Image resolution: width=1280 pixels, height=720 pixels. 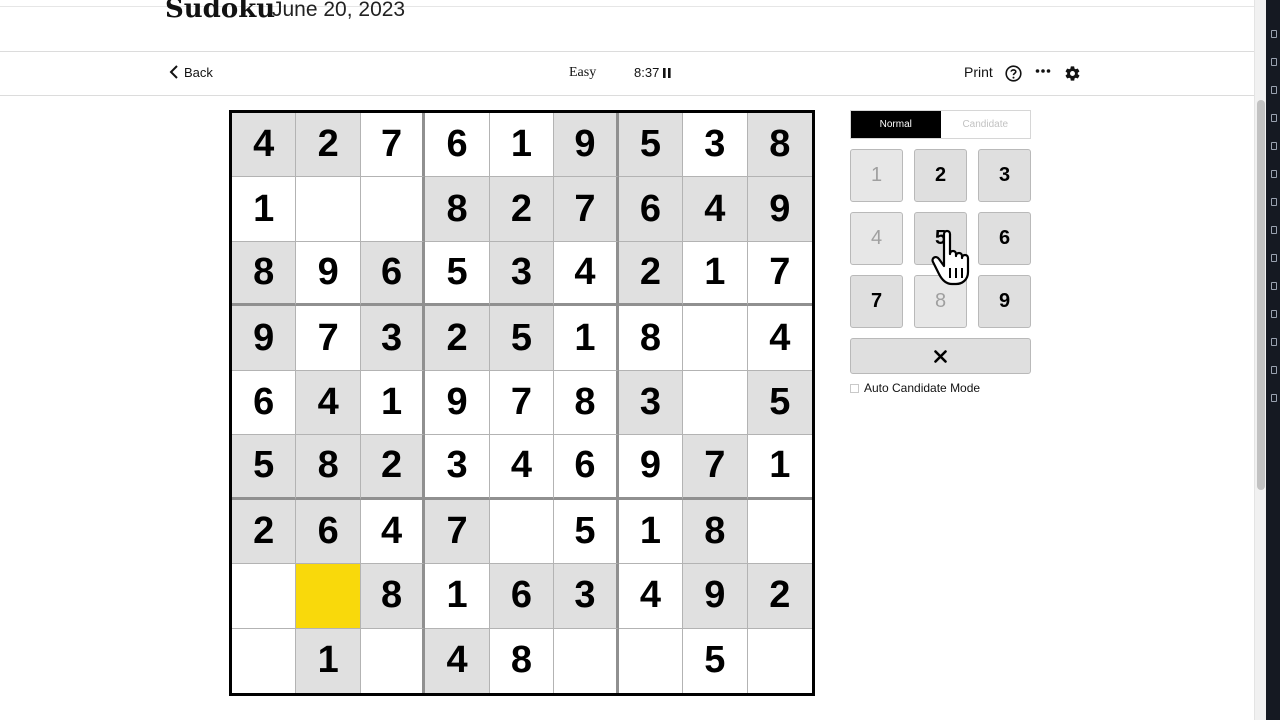 I want to click on number-button-3: 3, so click(x=1004, y=175).